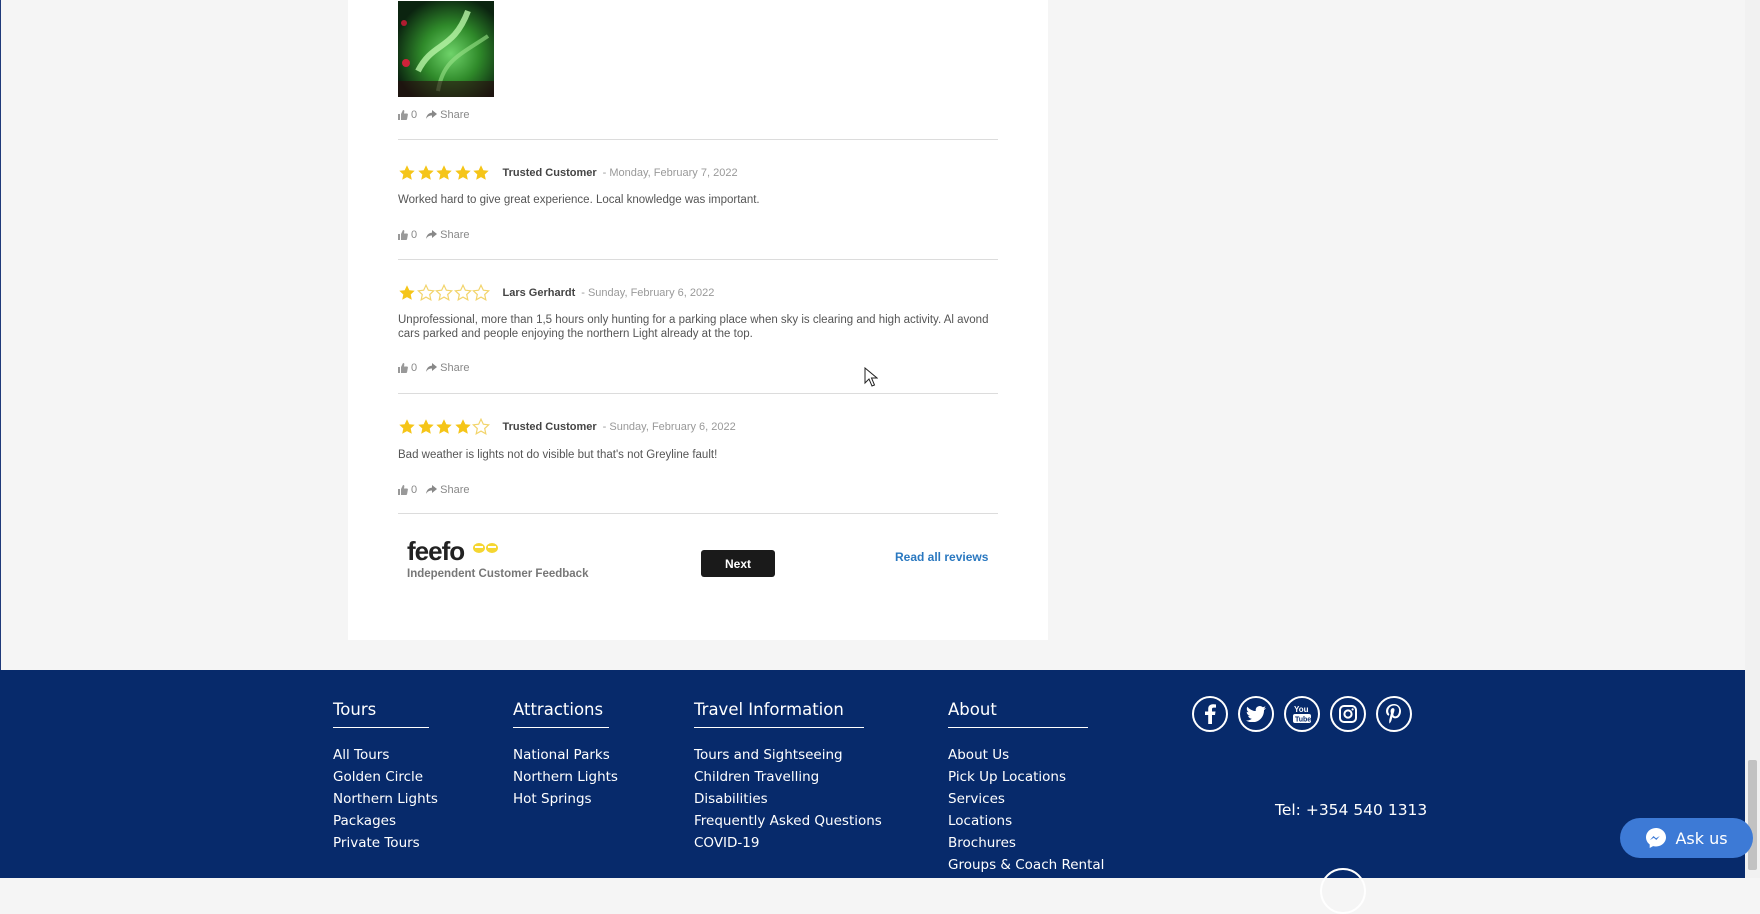 This screenshot has width=1760, height=914. Describe the element at coordinates (1752, 815) in the screenshot. I see `scrollbar-thumb` at that location.